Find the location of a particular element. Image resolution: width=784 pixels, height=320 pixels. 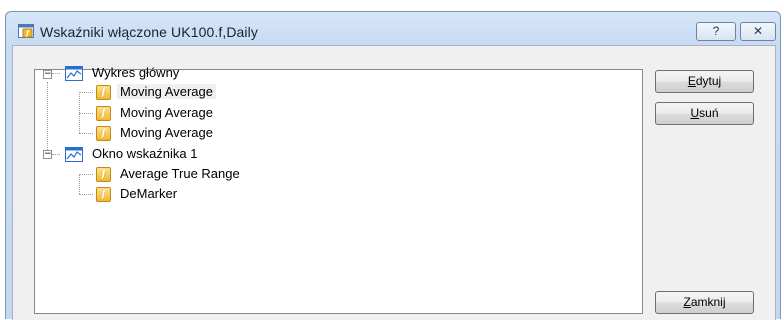

title-bar: f Wskaźniki włączone UK100.f,Daily ? ✕ is located at coordinates (393, 29).